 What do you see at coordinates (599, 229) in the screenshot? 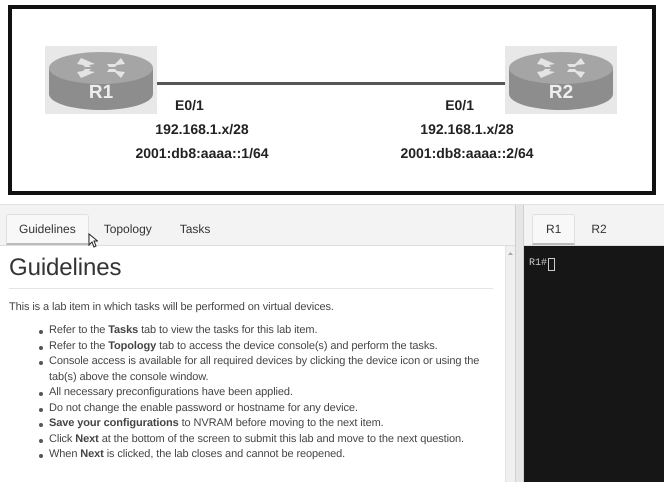
I see `console-tab: R2` at bounding box center [599, 229].